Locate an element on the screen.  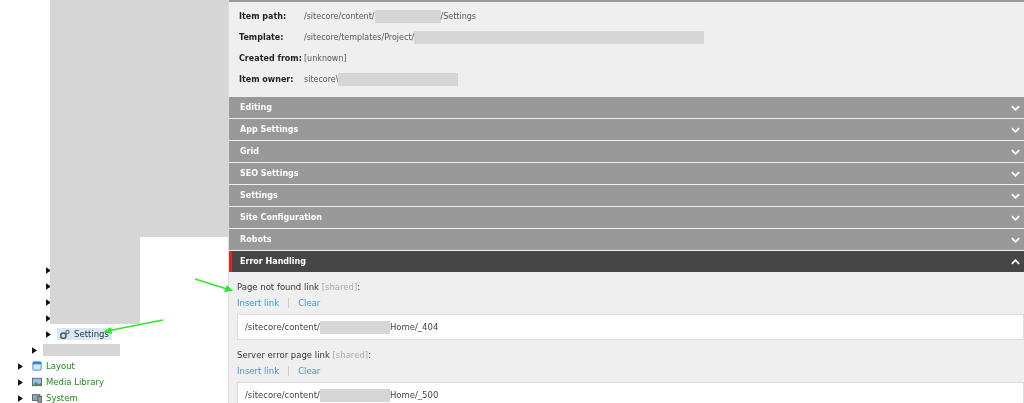
section-header: Settings is located at coordinates (626, 195).